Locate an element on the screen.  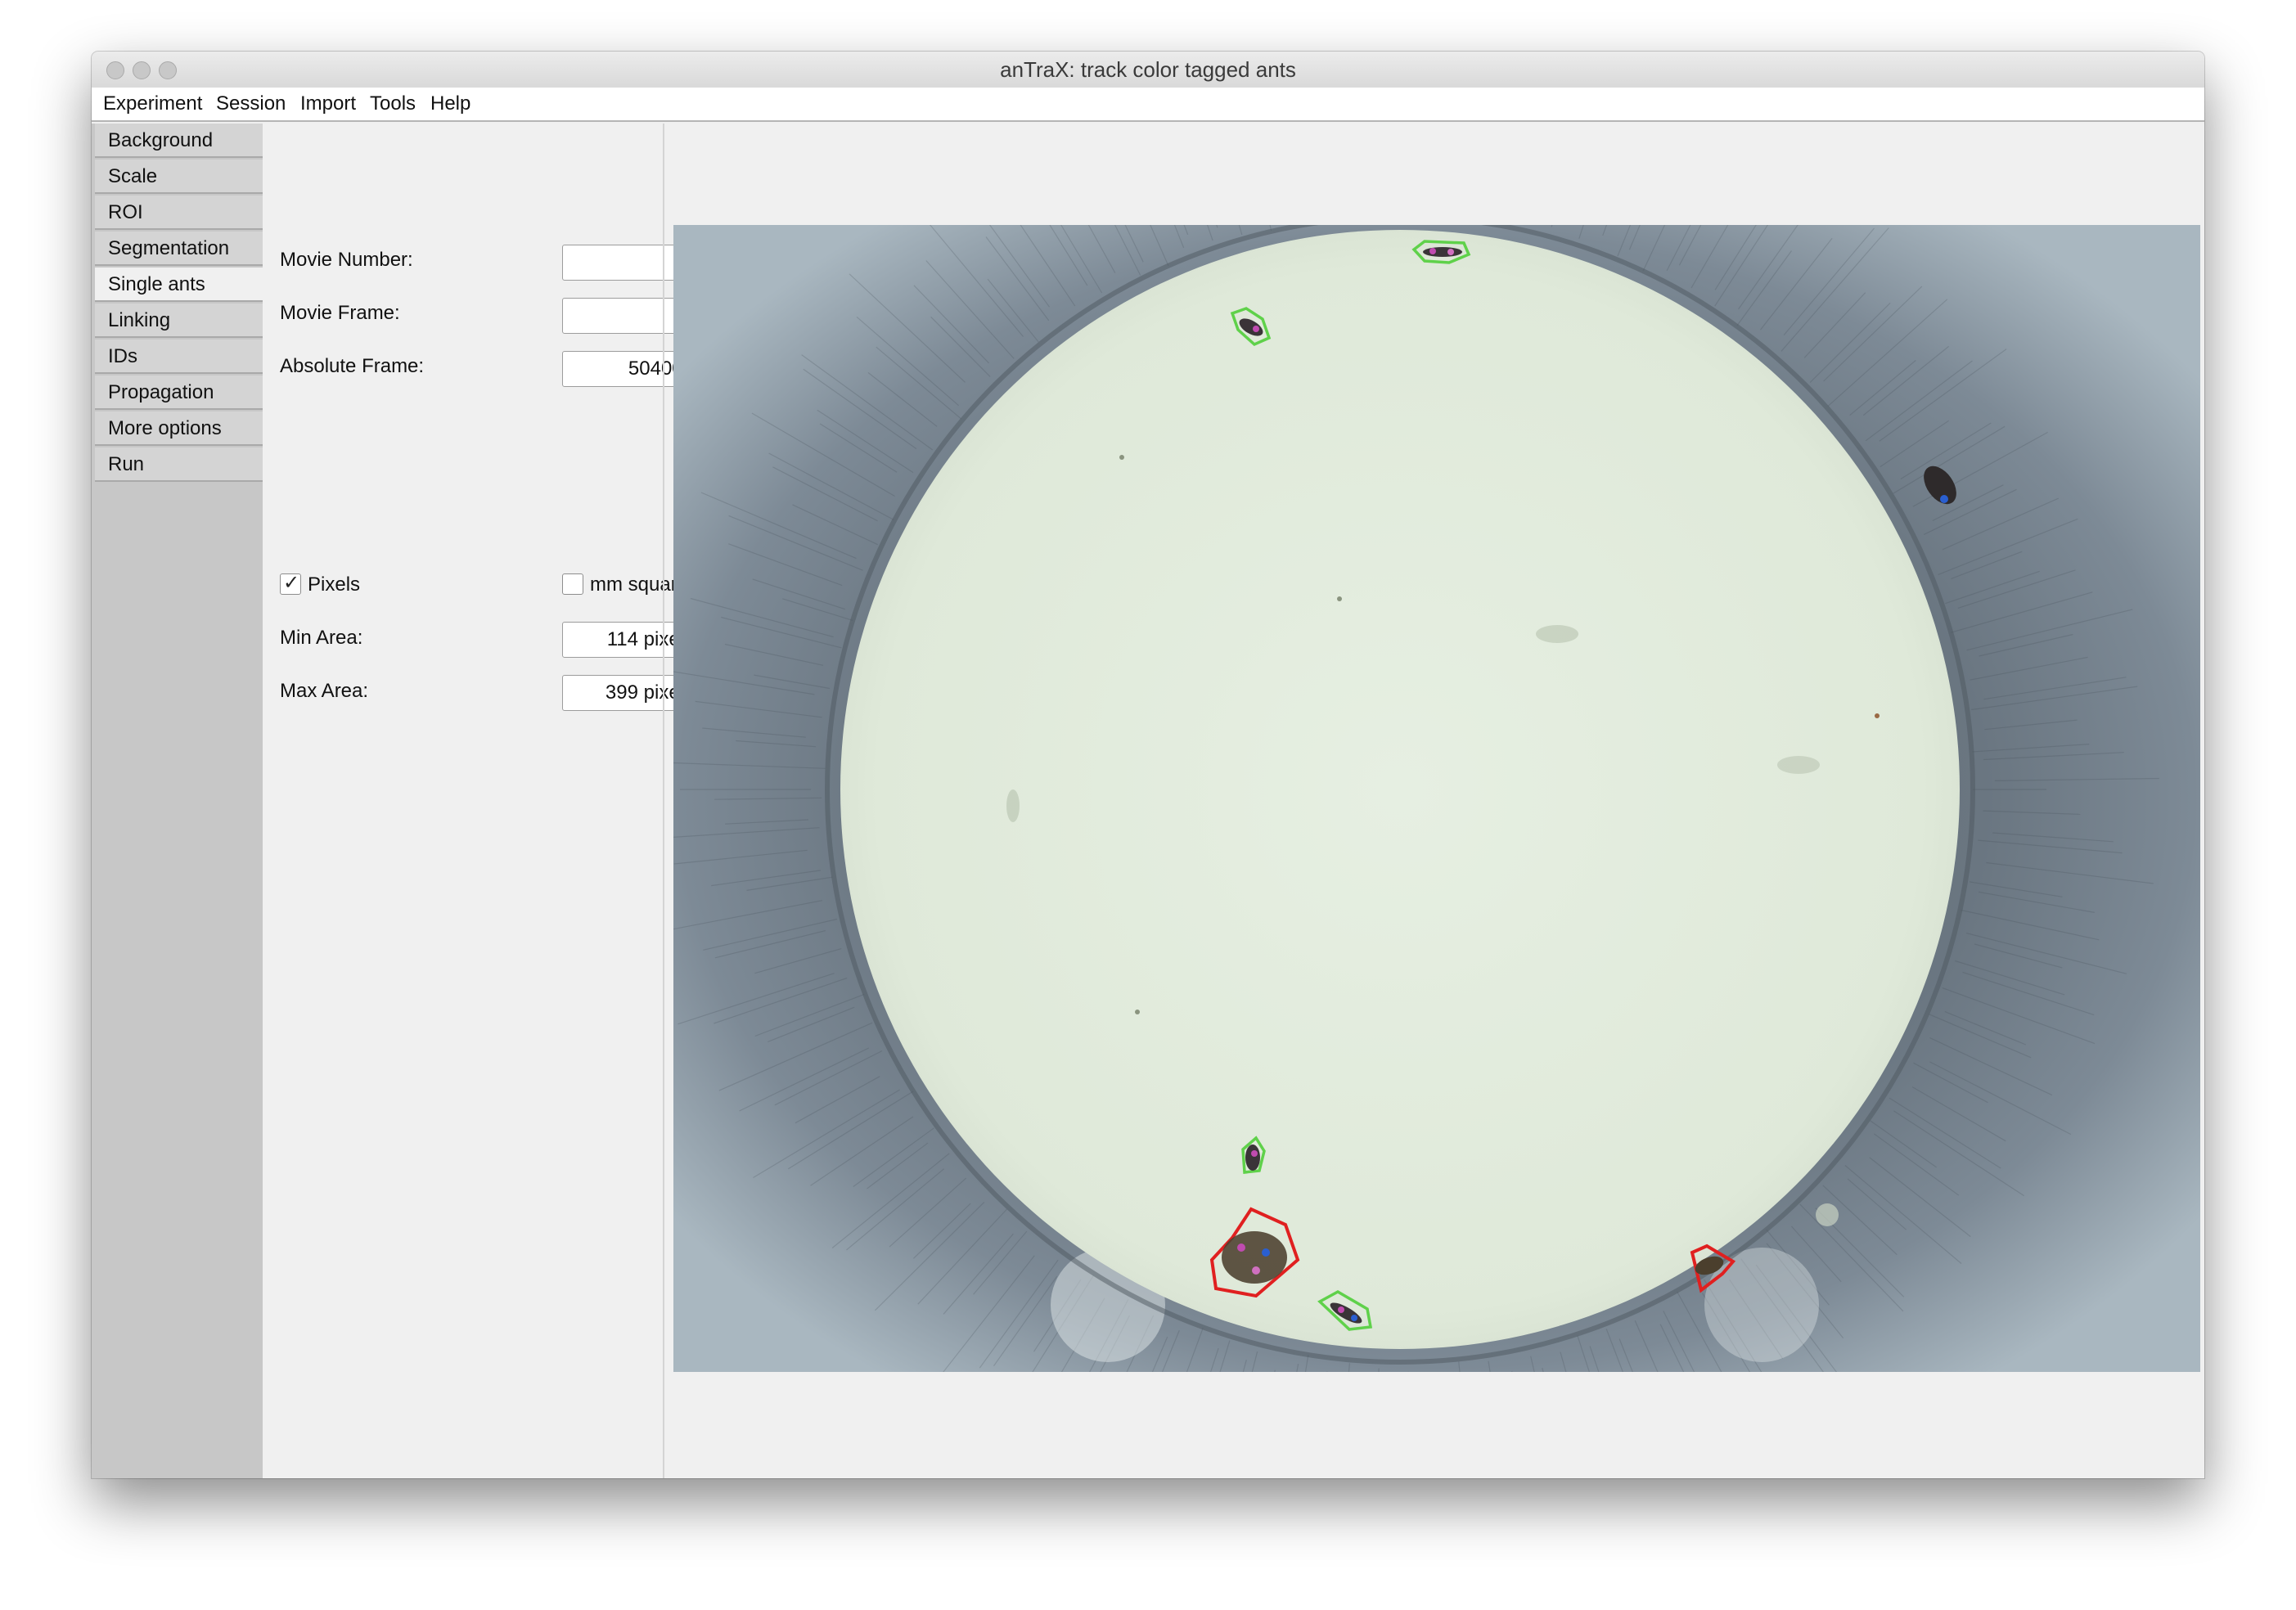
checkmark-icon: ✓ is located at coordinates (291, 583).